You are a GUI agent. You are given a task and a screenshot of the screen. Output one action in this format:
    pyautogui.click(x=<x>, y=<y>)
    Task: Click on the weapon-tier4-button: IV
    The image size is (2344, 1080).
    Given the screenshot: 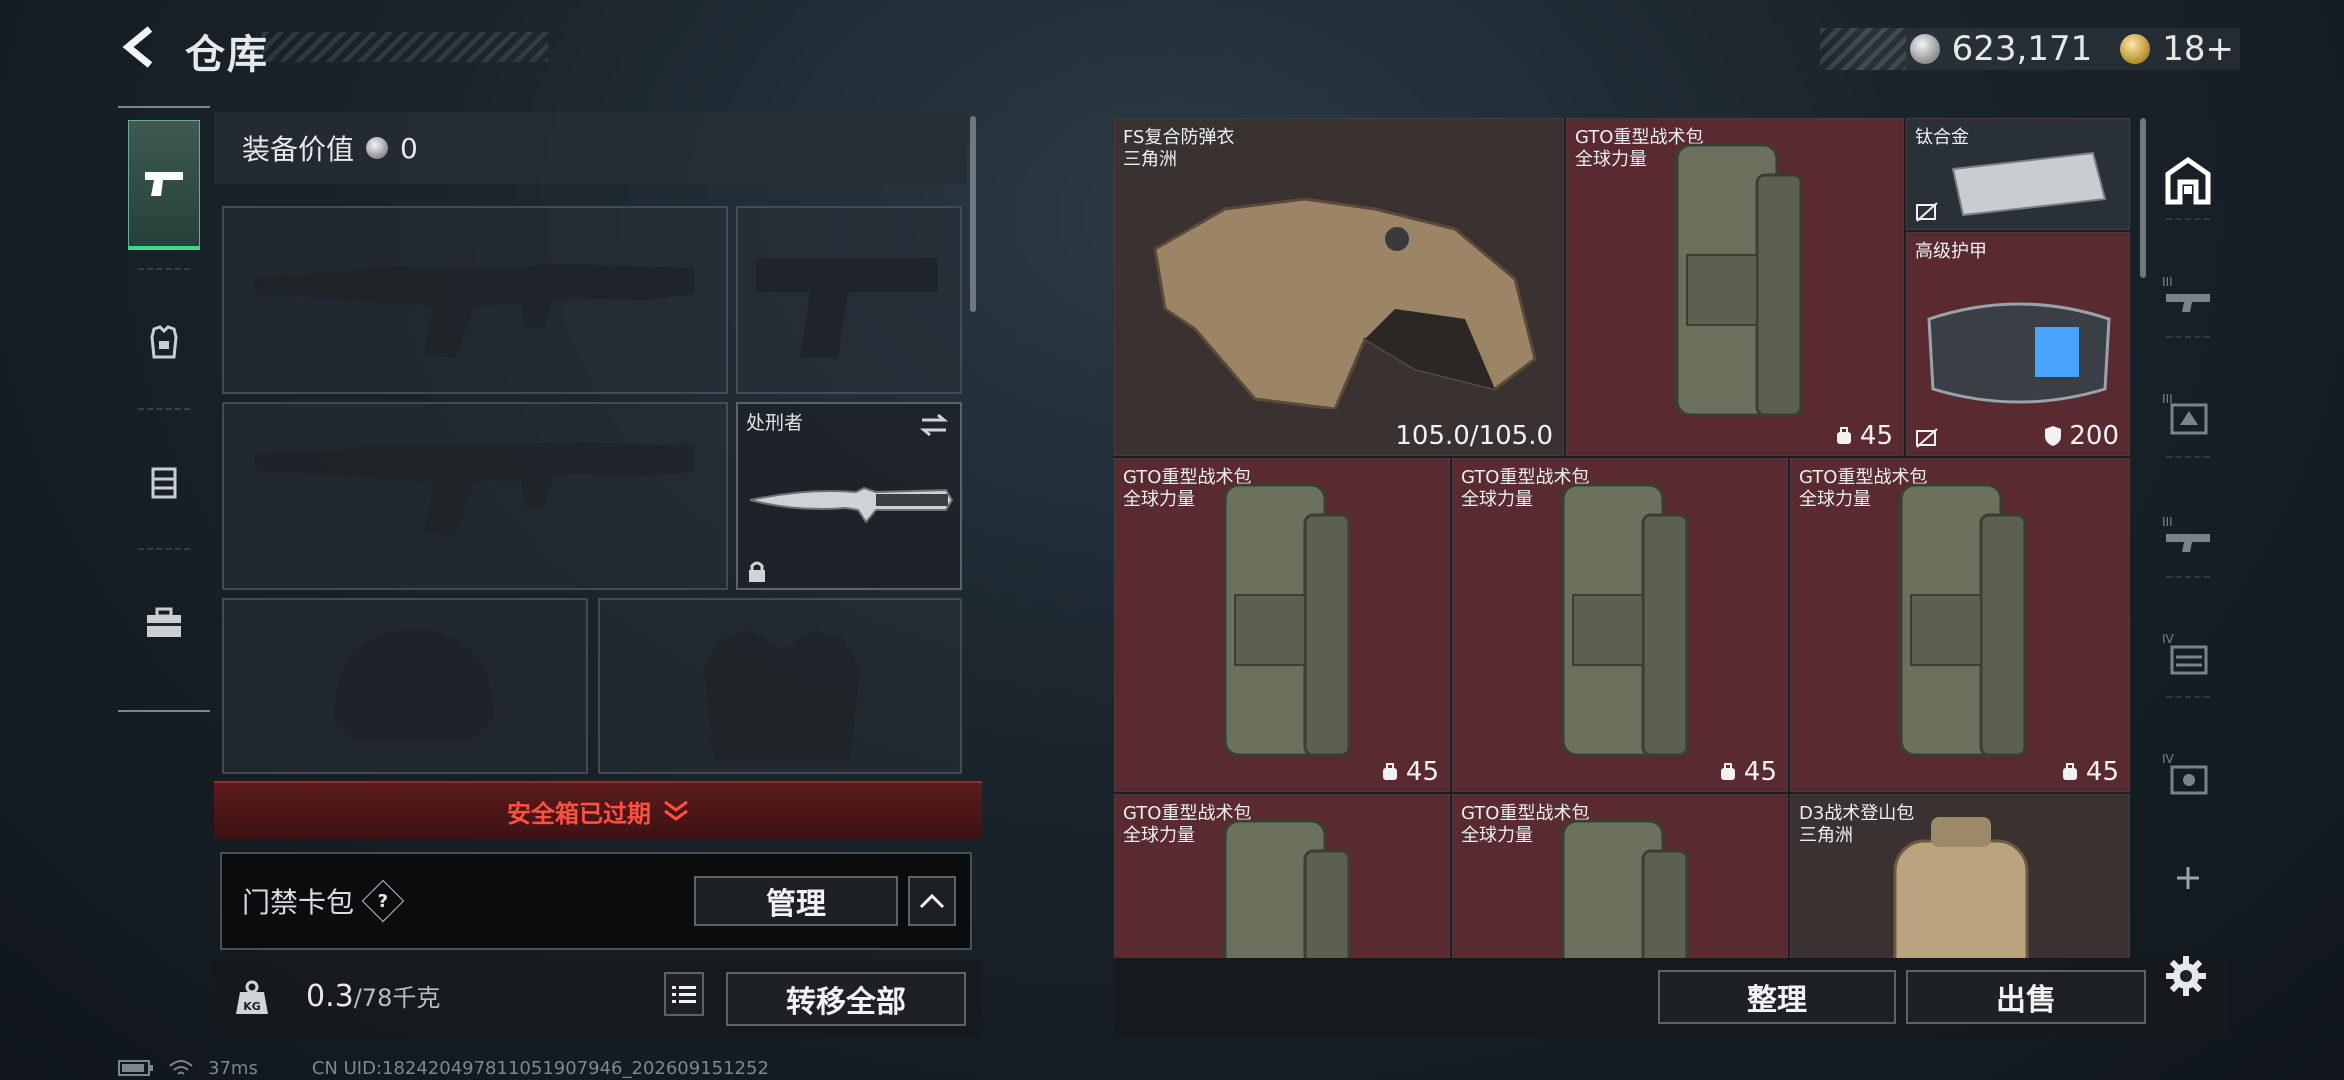 What is the action you would take?
    pyautogui.click(x=2188, y=774)
    